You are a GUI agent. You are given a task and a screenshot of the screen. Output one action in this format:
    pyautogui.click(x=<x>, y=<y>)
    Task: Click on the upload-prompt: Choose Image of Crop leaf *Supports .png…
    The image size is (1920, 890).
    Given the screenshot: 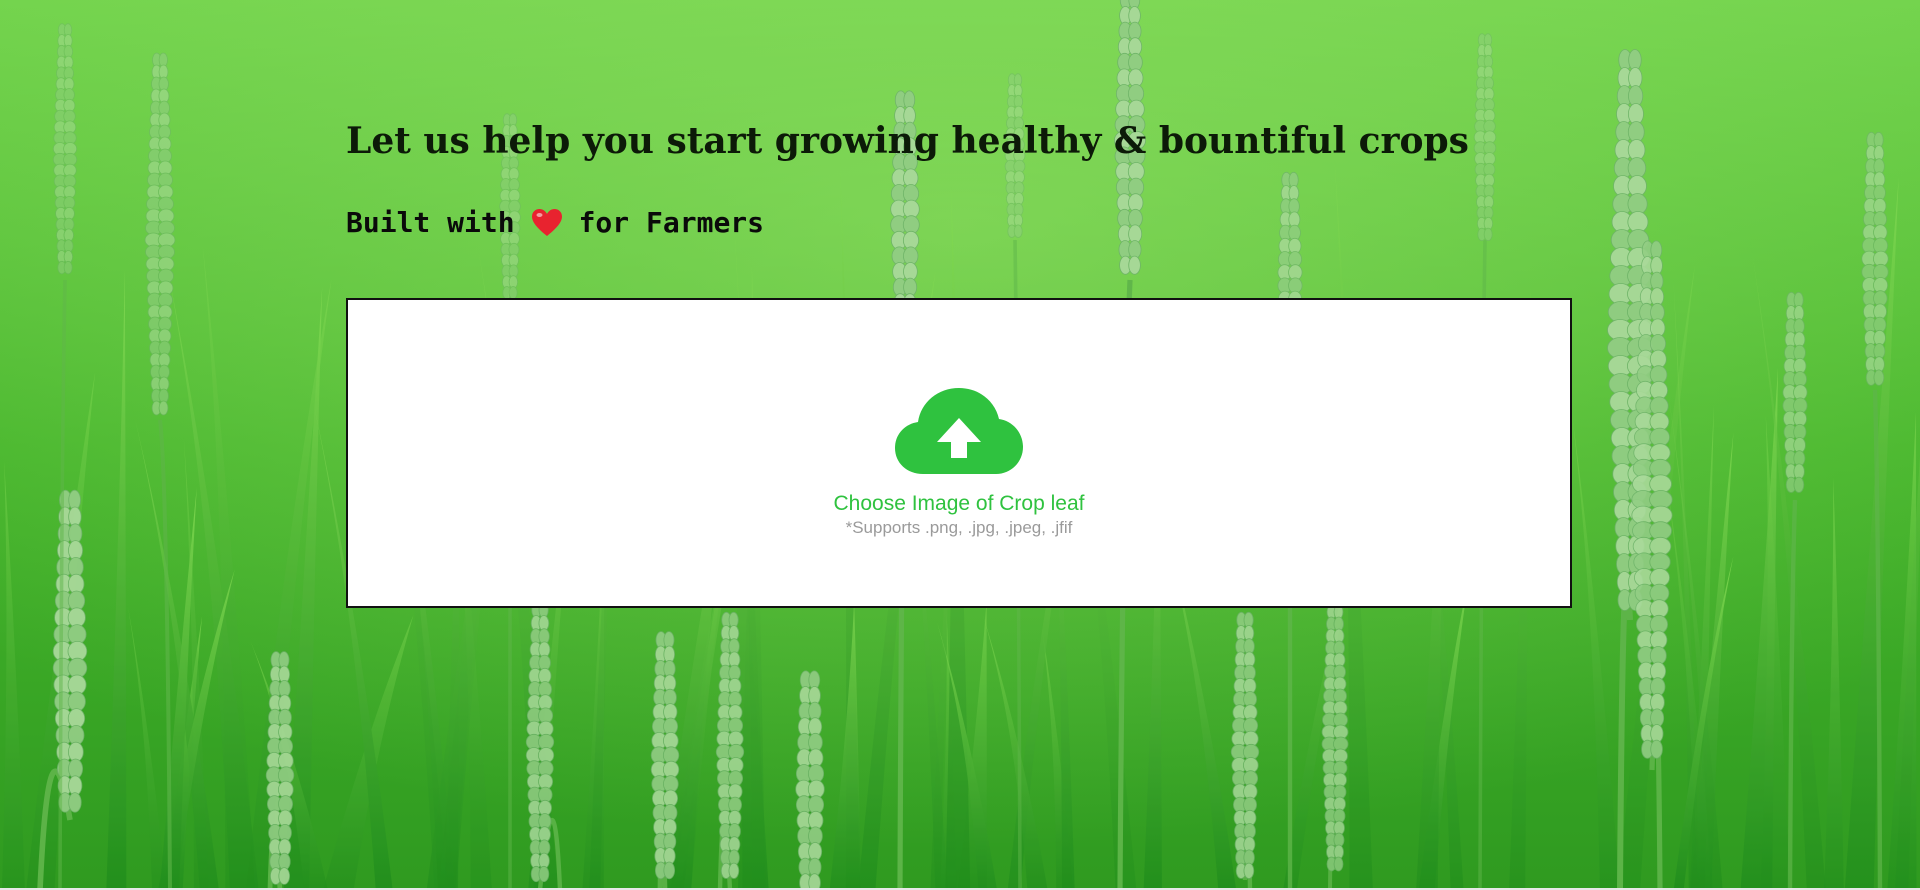 What is the action you would take?
    pyautogui.click(x=959, y=463)
    